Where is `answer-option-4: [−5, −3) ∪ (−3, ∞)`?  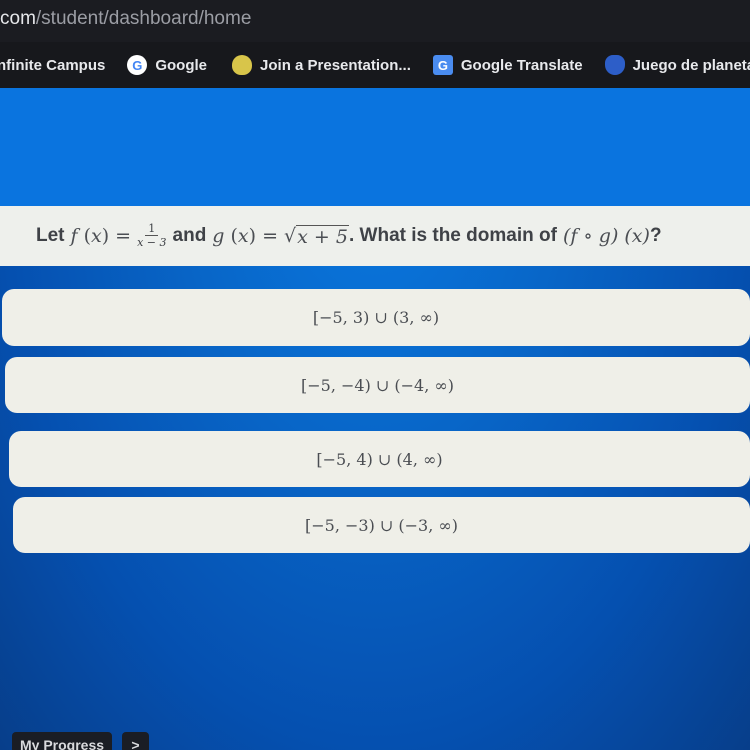 answer-option-4: [−5, −3) ∪ (−3, ∞) is located at coordinates (381, 525).